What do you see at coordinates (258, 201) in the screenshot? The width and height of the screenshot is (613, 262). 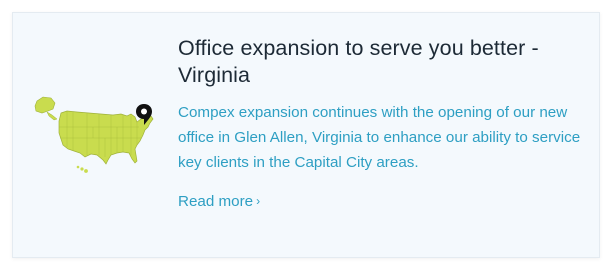 I see `chevron-right-icon: ›` at bounding box center [258, 201].